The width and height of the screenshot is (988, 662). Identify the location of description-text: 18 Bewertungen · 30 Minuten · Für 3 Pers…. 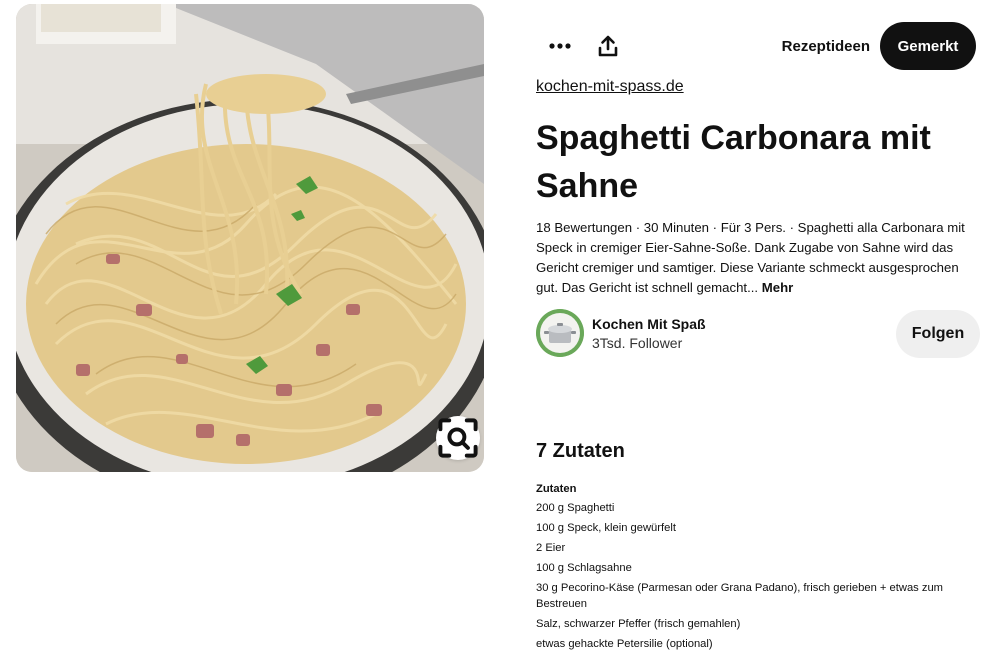
(750, 257).